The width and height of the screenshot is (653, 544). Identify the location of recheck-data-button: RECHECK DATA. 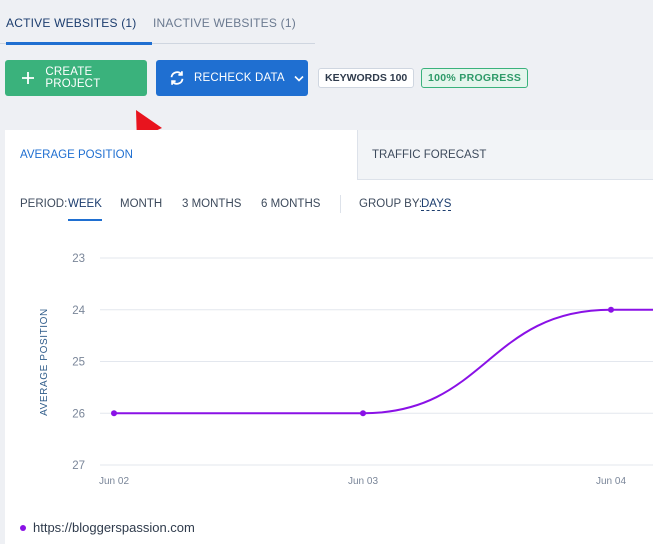
(232, 78).